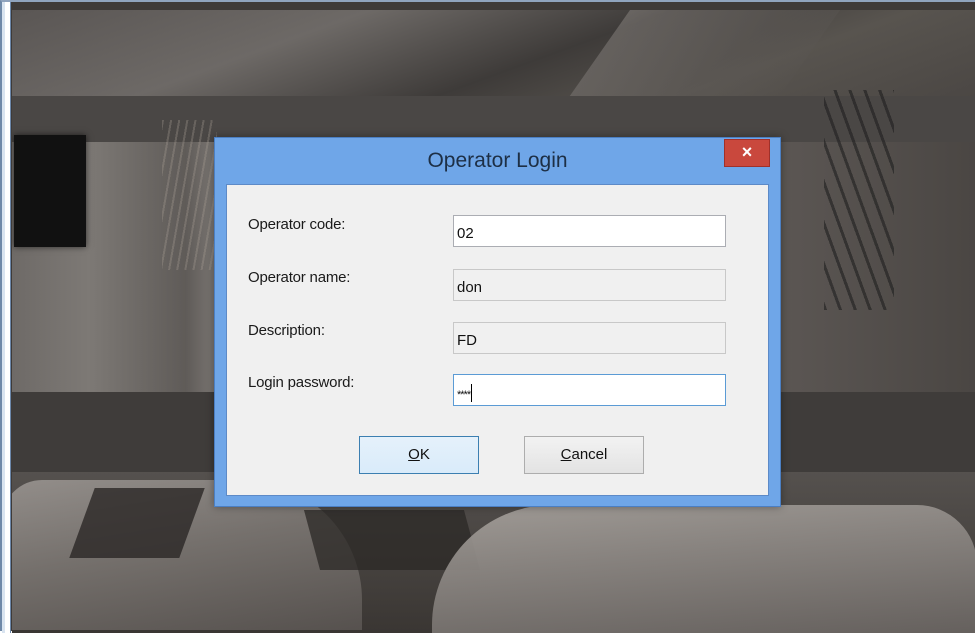 The width and height of the screenshot is (975, 633). I want to click on description-label: Description:, so click(286, 330).